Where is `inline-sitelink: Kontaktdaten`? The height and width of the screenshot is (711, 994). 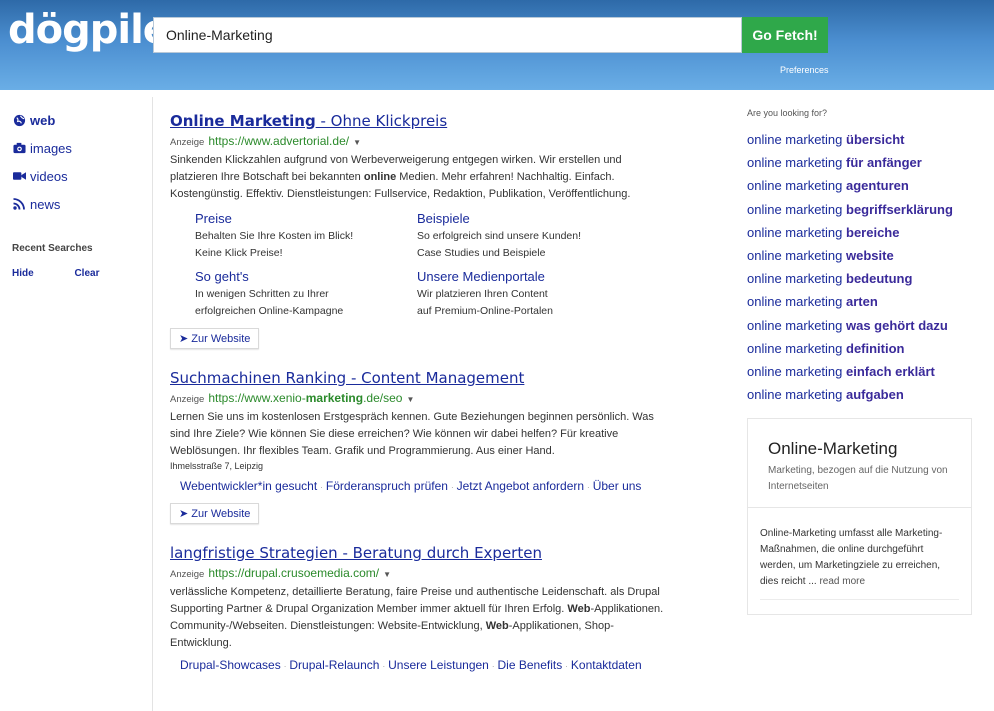
inline-sitelink: Kontaktdaten is located at coordinates (606, 665).